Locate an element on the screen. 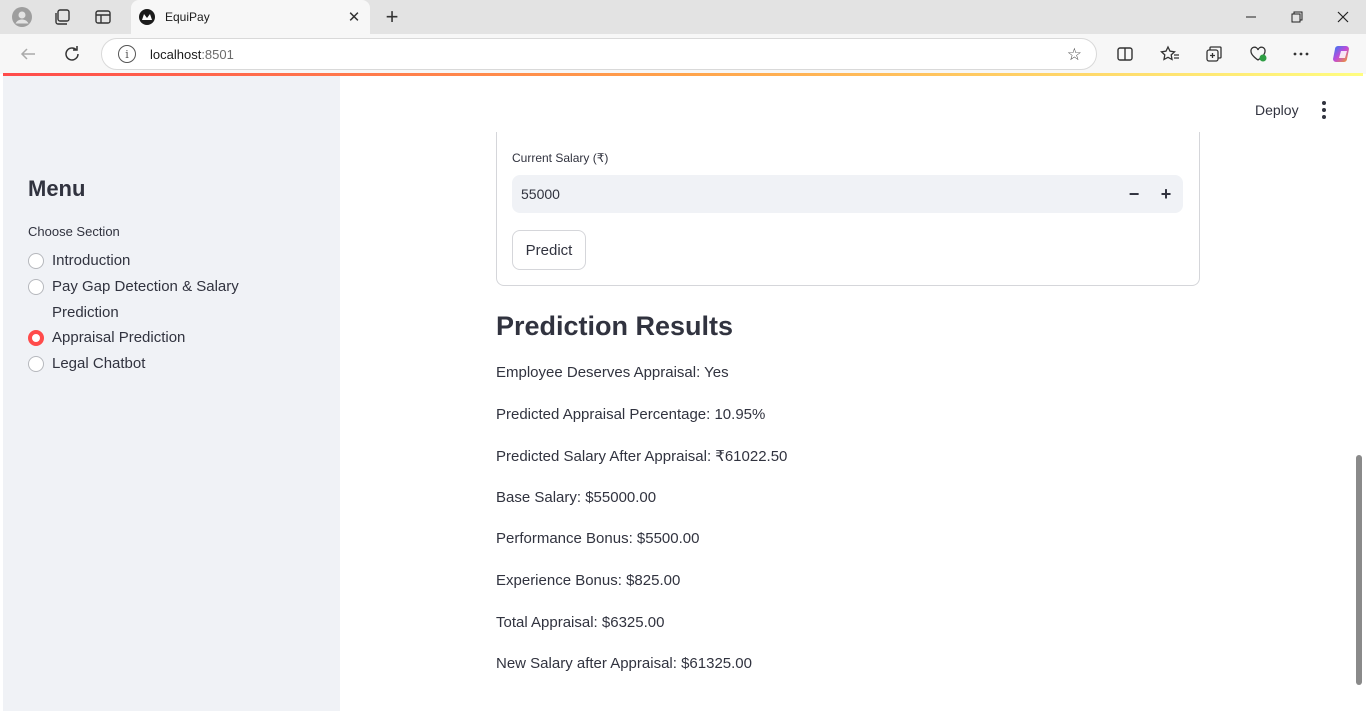 Image resolution: width=1366 pixels, height=711 pixels. current-salary-value: 55000 is located at coordinates (540, 194).